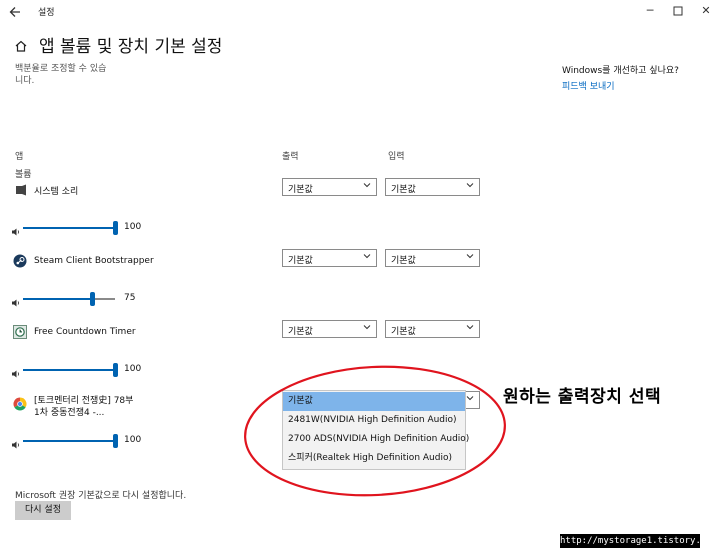 This screenshot has width=720, height=560. Describe the element at coordinates (329, 187) in the screenshot. I see `output-select-system-sounds: 기본값` at that location.